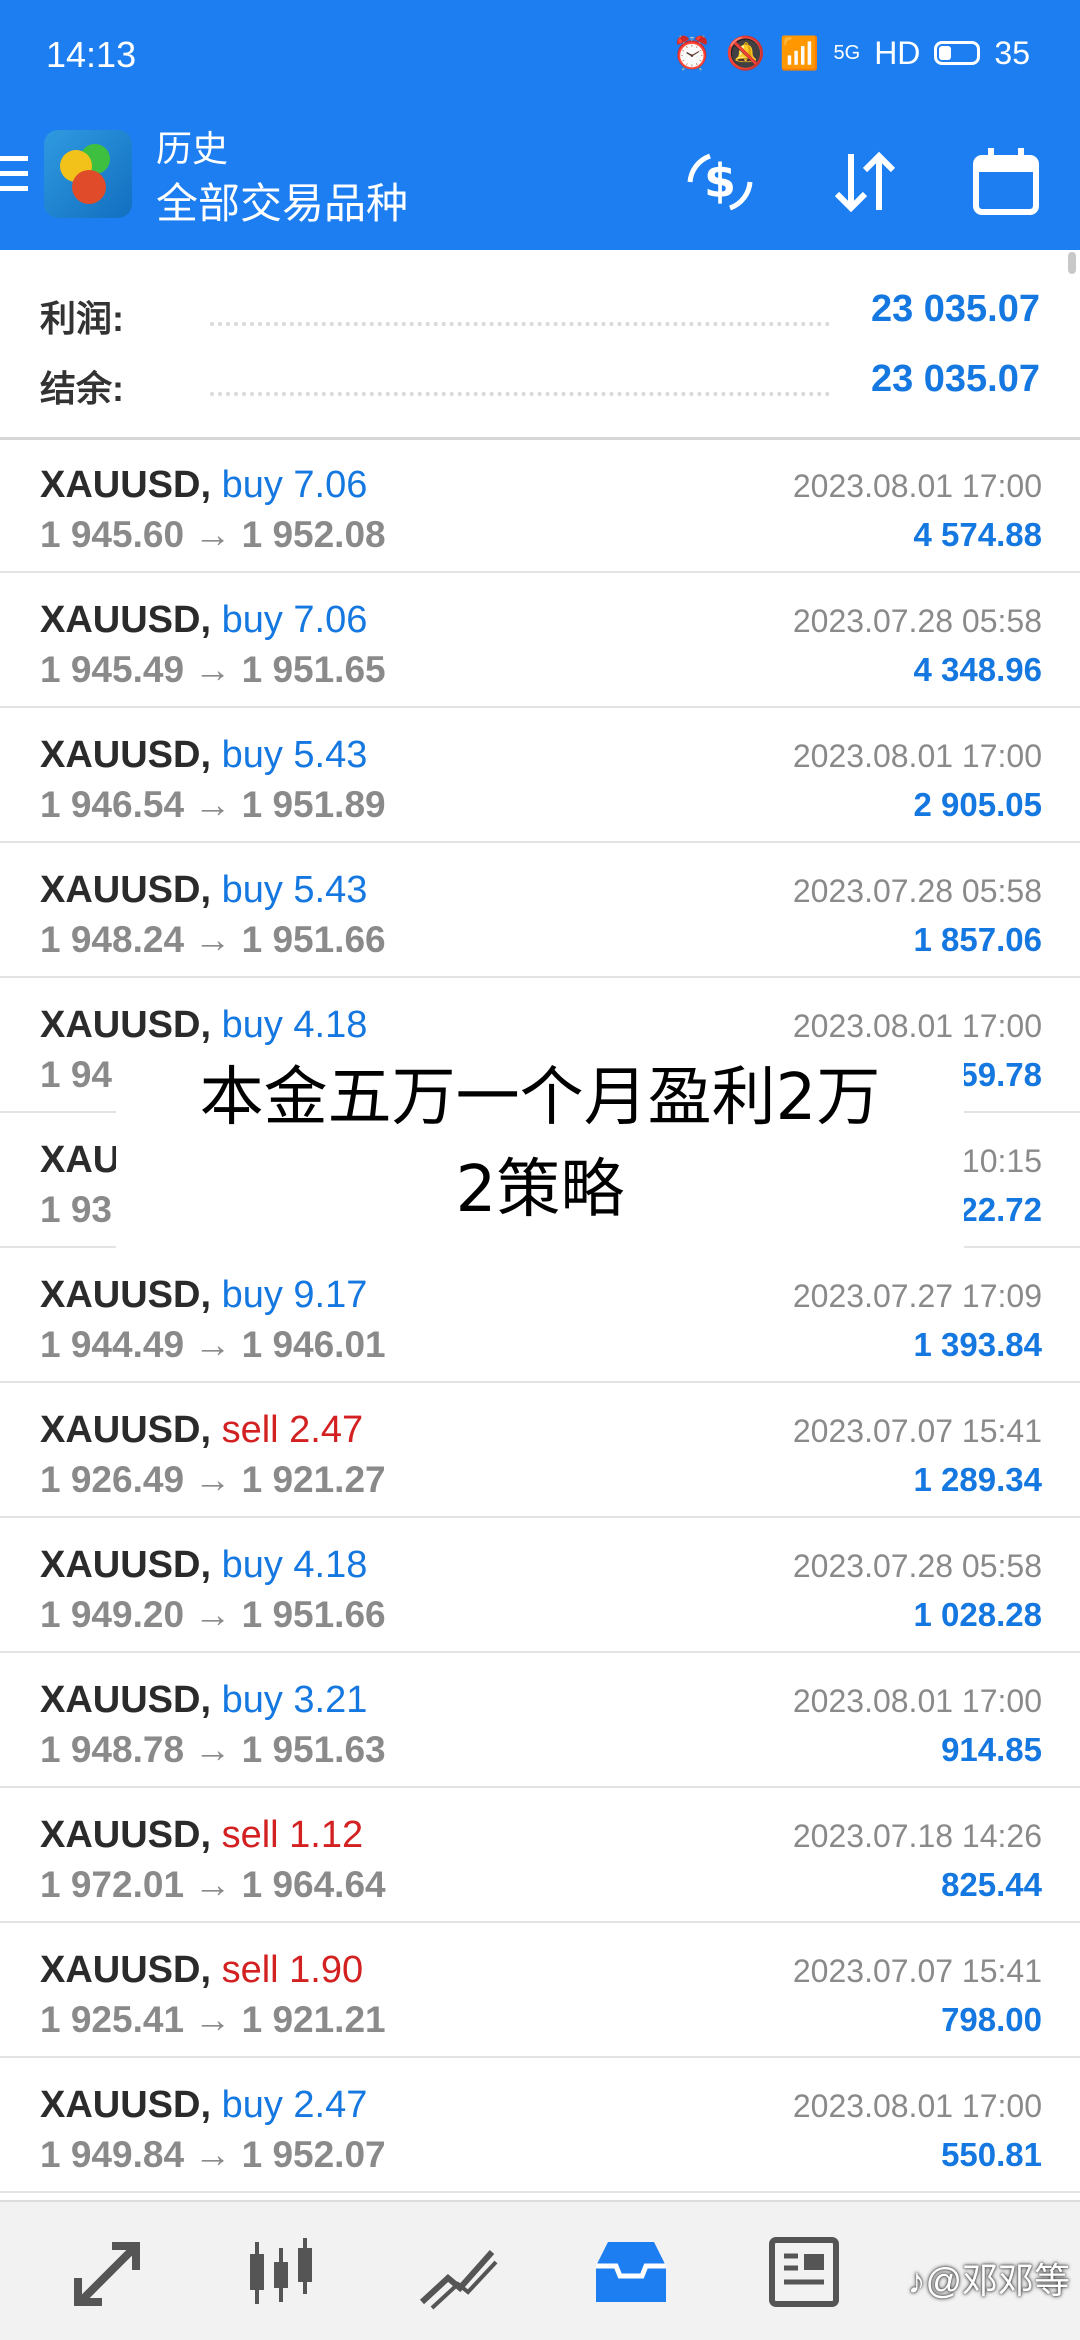  What do you see at coordinates (897, 52) in the screenshot?
I see `hd-label: HD` at bounding box center [897, 52].